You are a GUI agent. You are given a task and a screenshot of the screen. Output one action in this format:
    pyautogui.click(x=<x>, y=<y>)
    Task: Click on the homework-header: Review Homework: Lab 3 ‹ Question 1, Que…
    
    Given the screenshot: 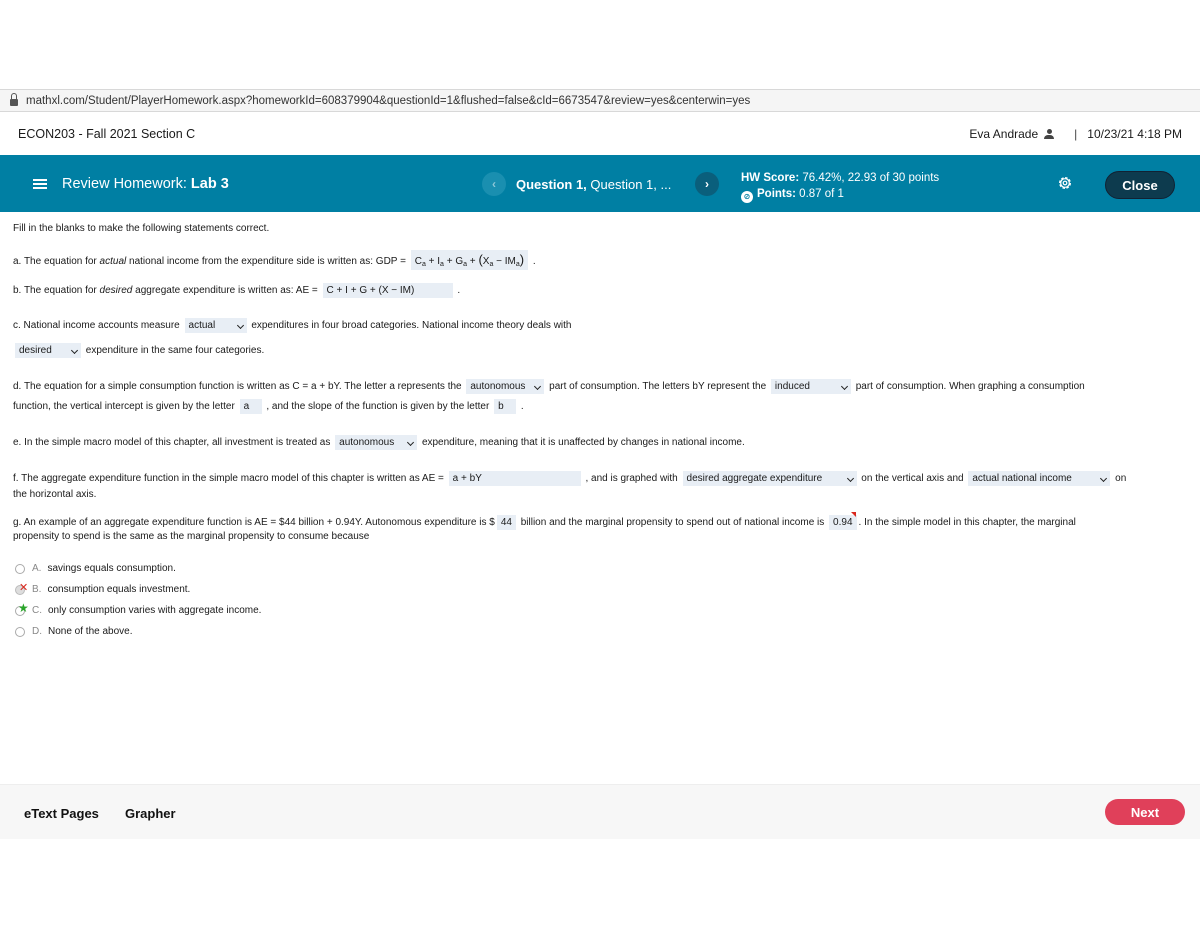 What is the action you would take?
    pyautogui.click(x=600, y=183)
    